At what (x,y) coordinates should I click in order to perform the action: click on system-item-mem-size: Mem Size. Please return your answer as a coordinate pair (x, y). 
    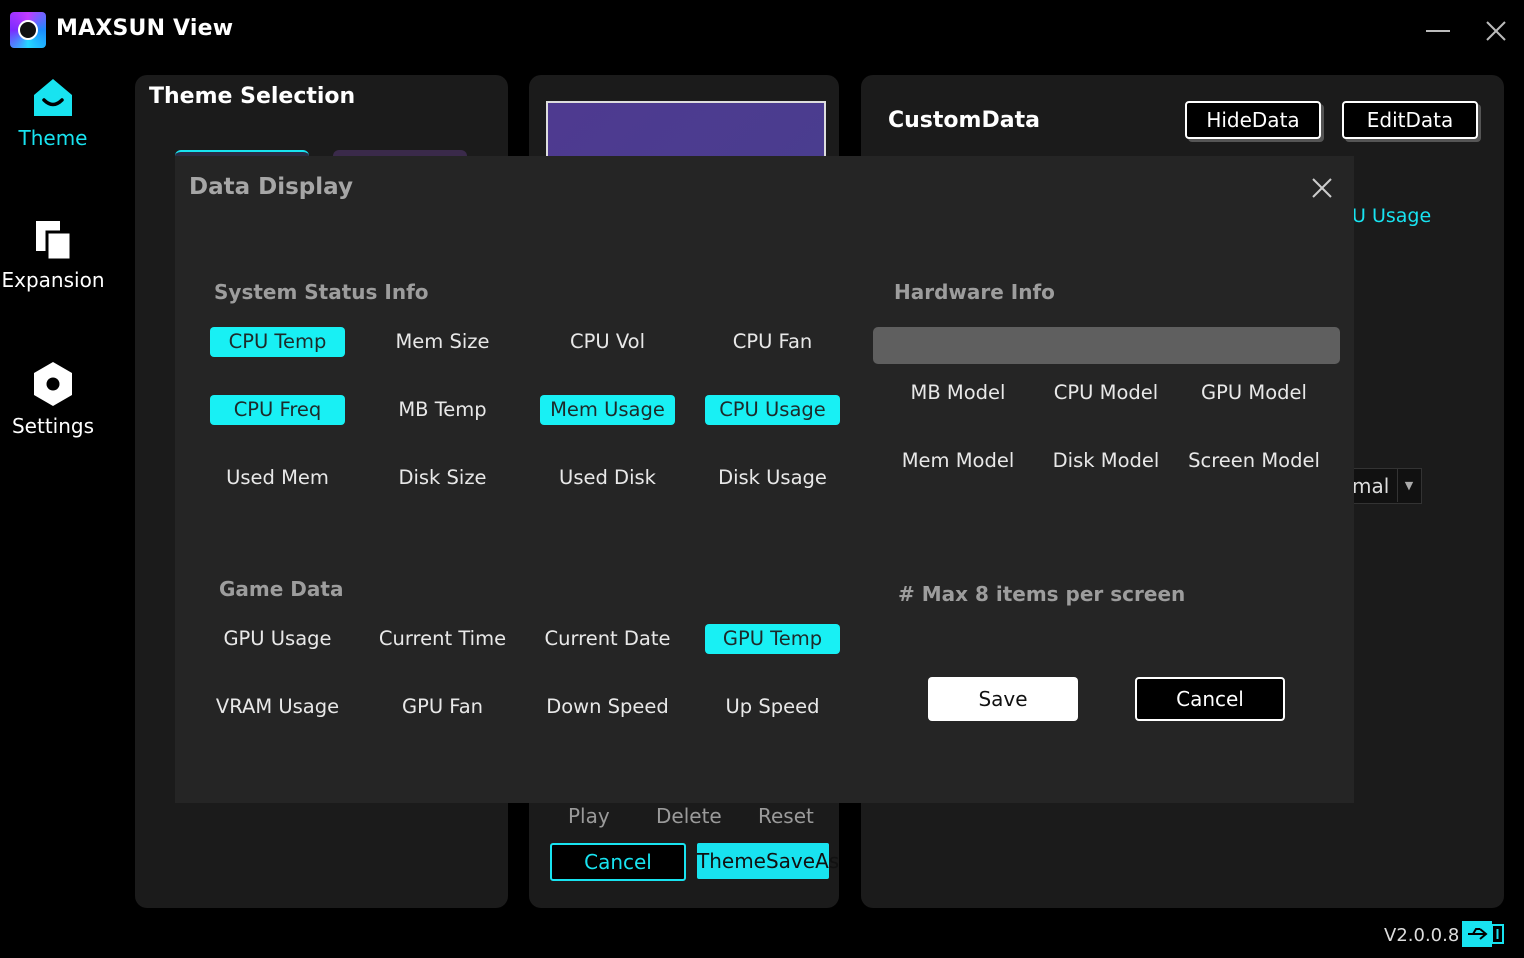
    Looking at the image, I should click on (442, 342).